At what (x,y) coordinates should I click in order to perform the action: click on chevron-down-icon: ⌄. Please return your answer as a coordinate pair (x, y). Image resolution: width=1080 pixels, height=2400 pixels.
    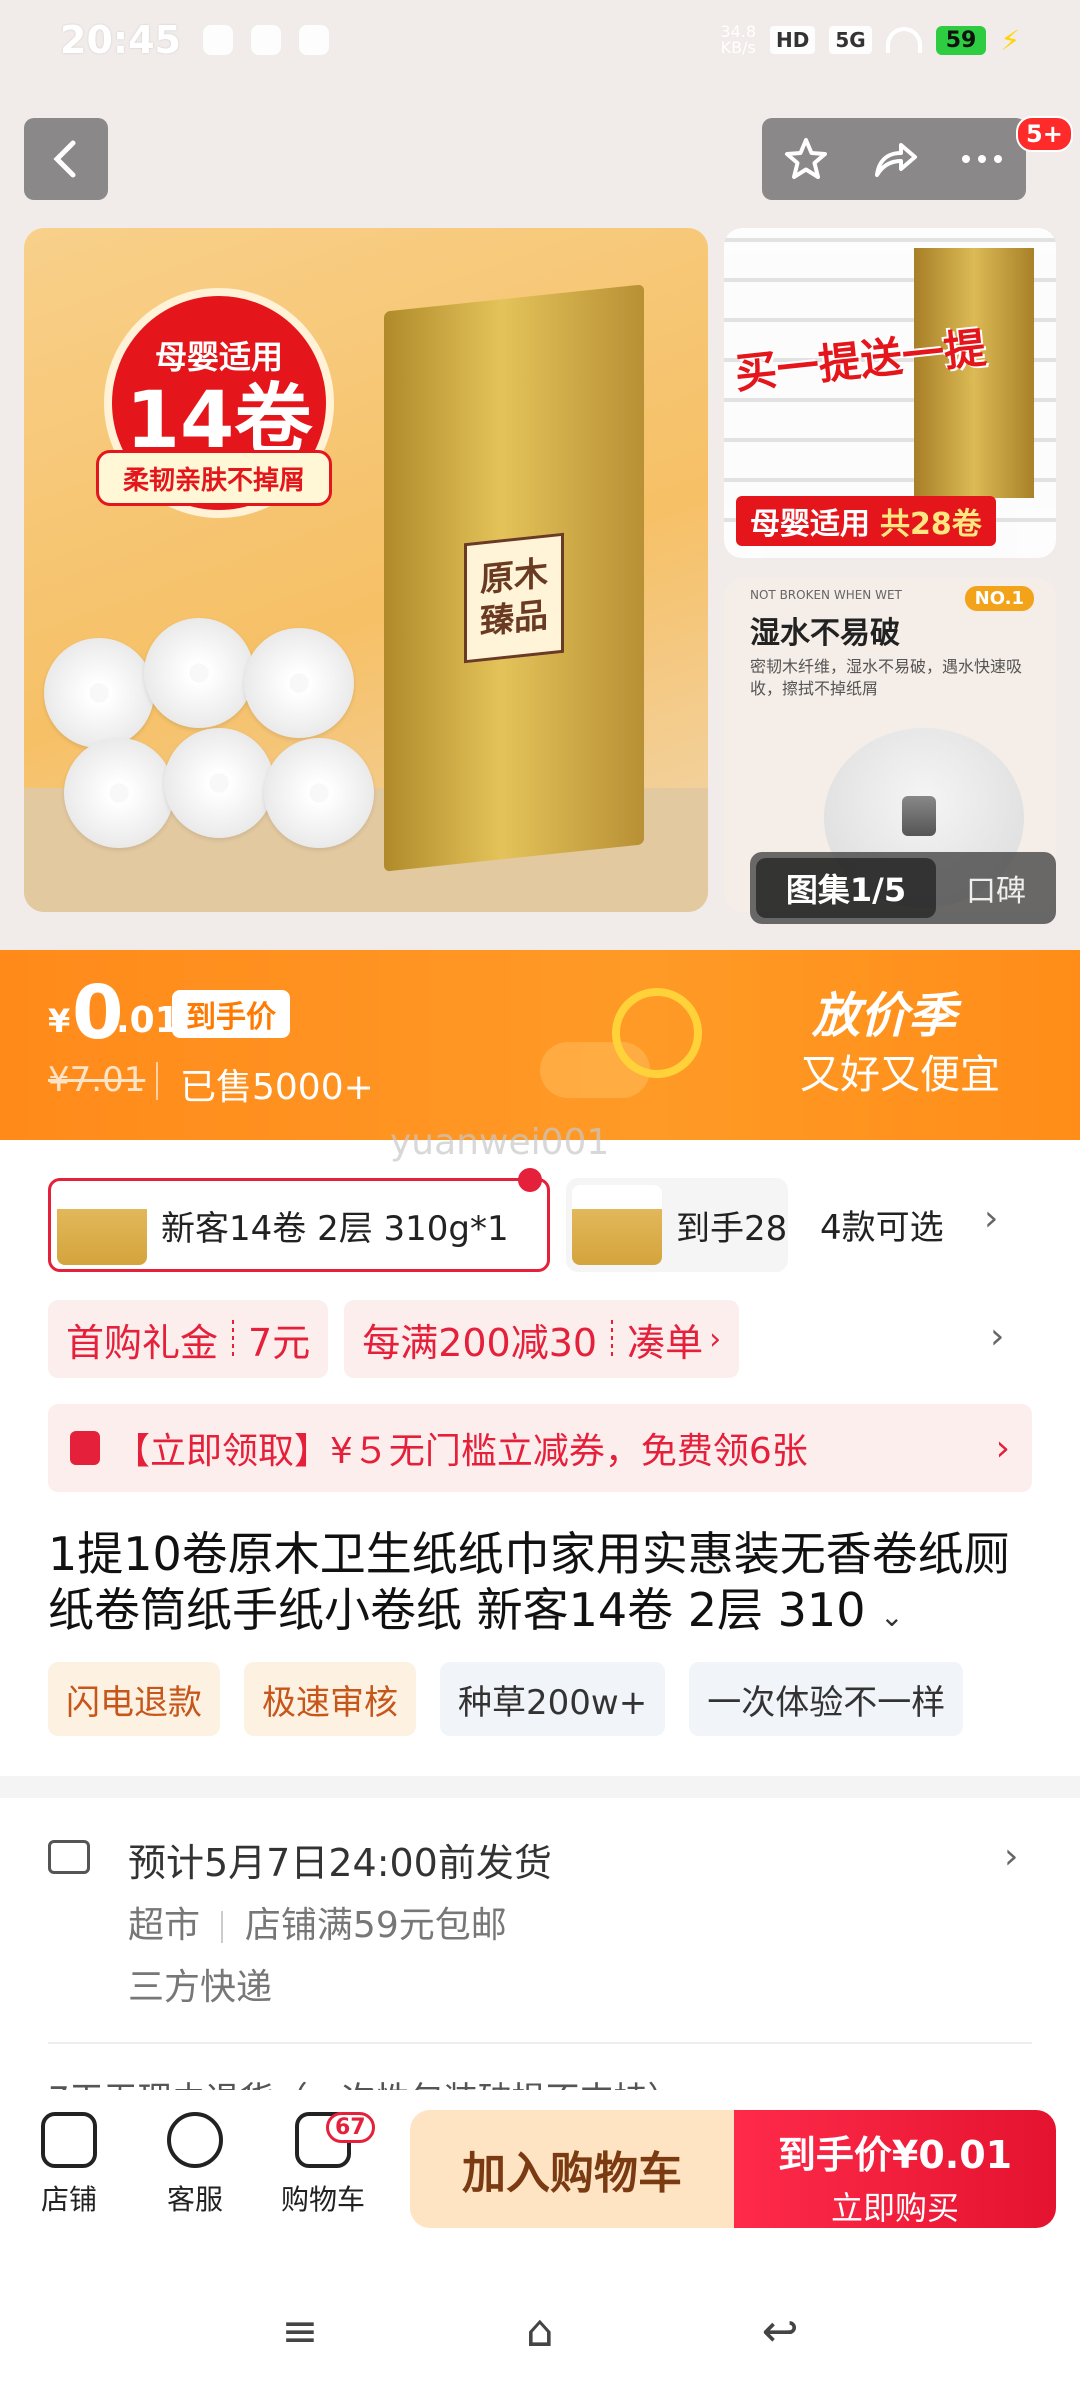
    Looking at the image, I should click on (891, 1616).